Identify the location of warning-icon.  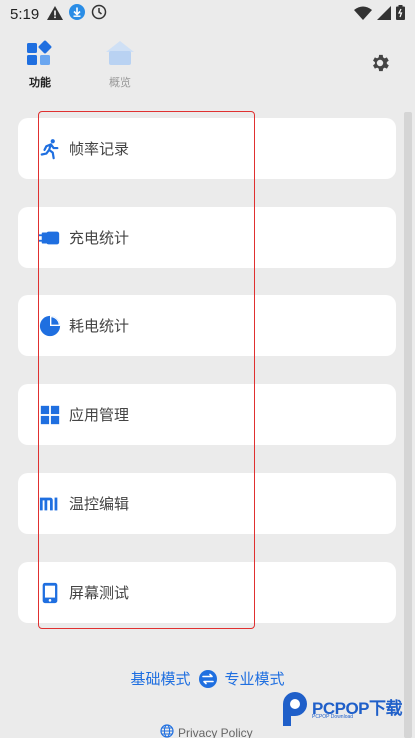
(55, 14).